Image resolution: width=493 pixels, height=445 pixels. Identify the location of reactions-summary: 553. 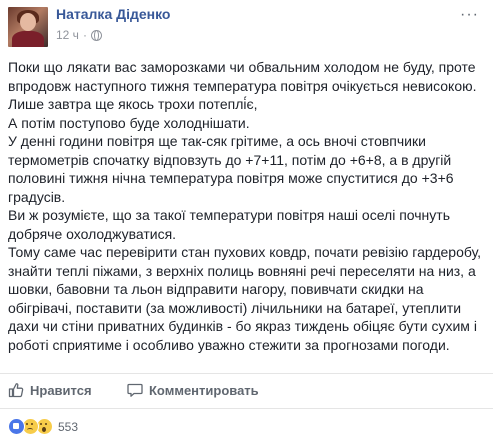
(43, 426).